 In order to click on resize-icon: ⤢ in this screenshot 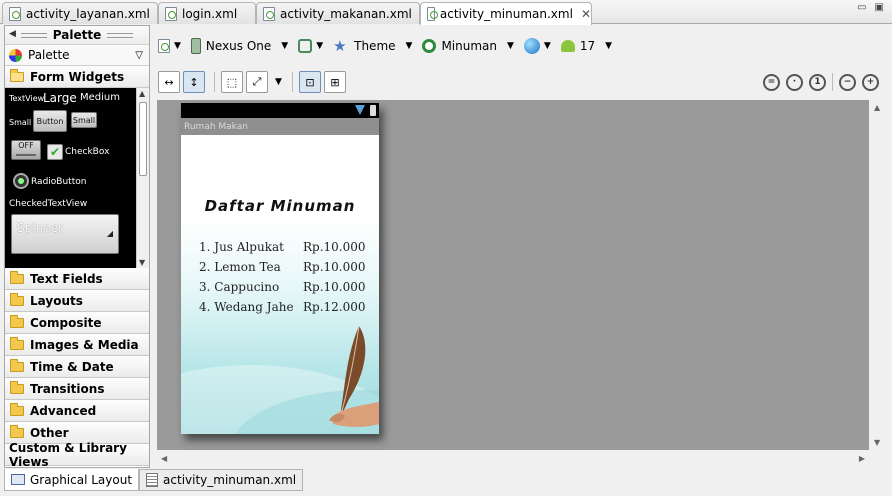, I will do `click(257, 81)`.